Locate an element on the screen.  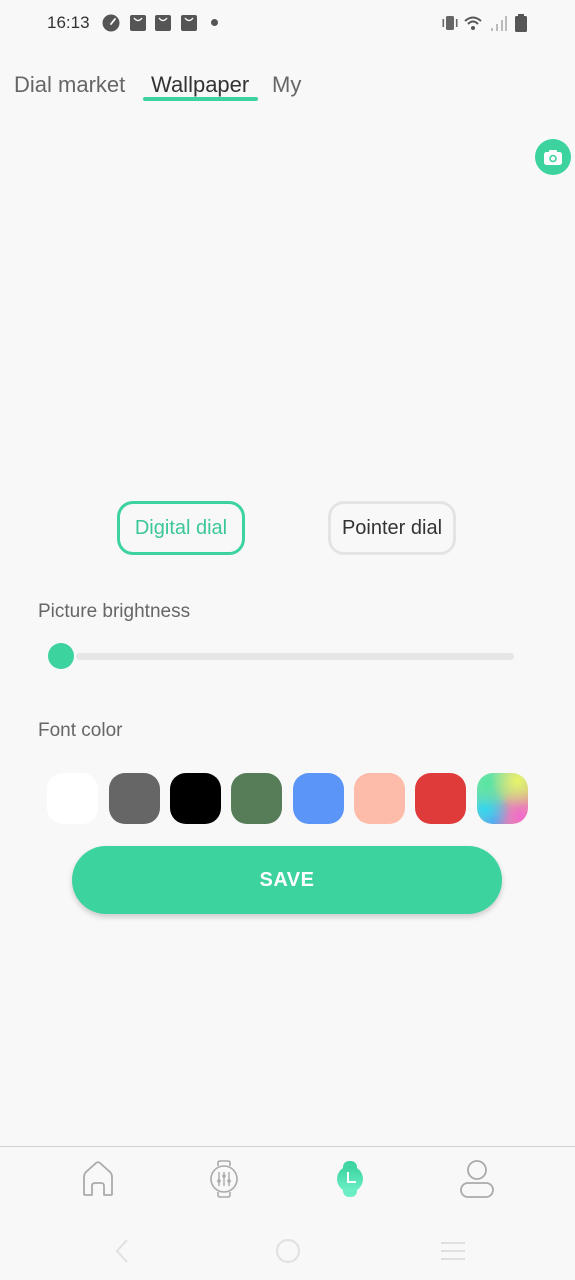
camera-button is located at coordinates (553, 157).